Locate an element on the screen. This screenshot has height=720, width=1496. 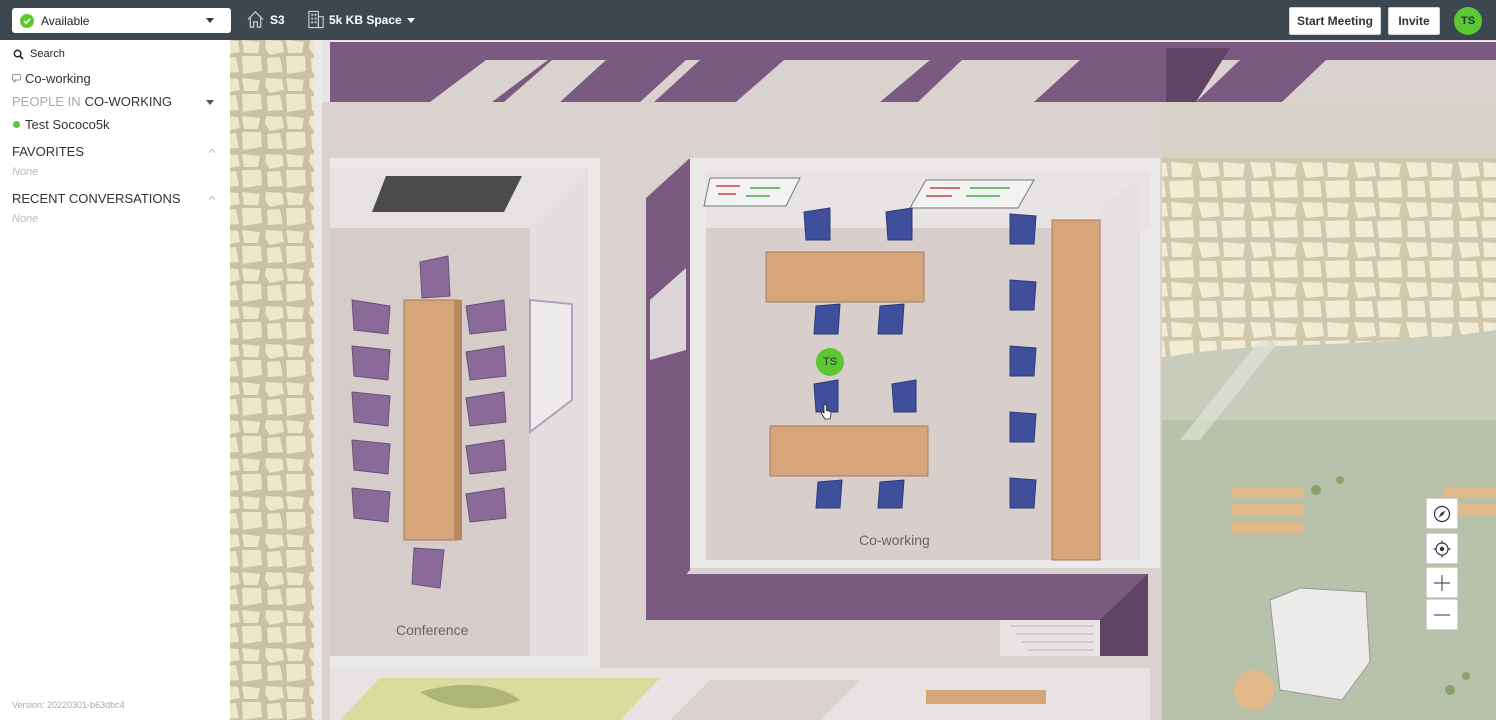
person-name: Test Sococo5k is located at coordinates (67, 124).